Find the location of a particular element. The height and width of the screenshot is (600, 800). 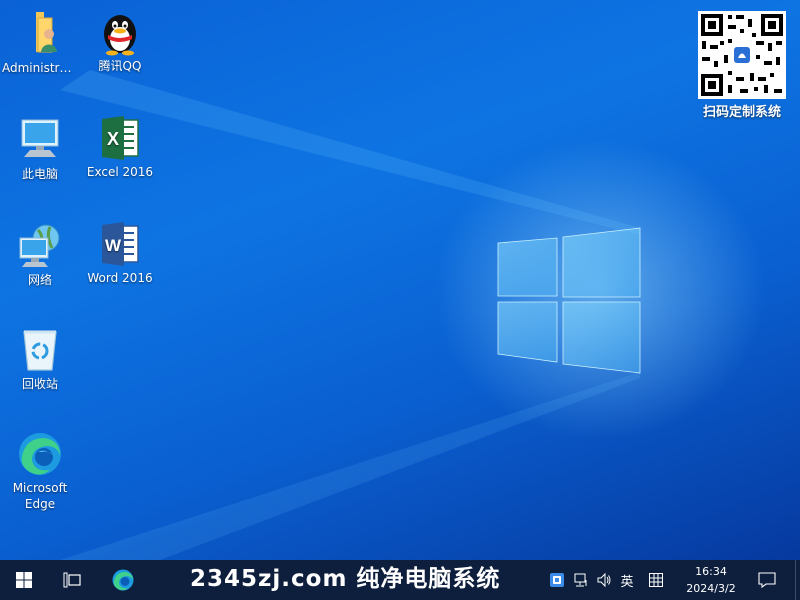

desktop-icon-this-pc: 此电脑 is located at coordinates (40, 149).